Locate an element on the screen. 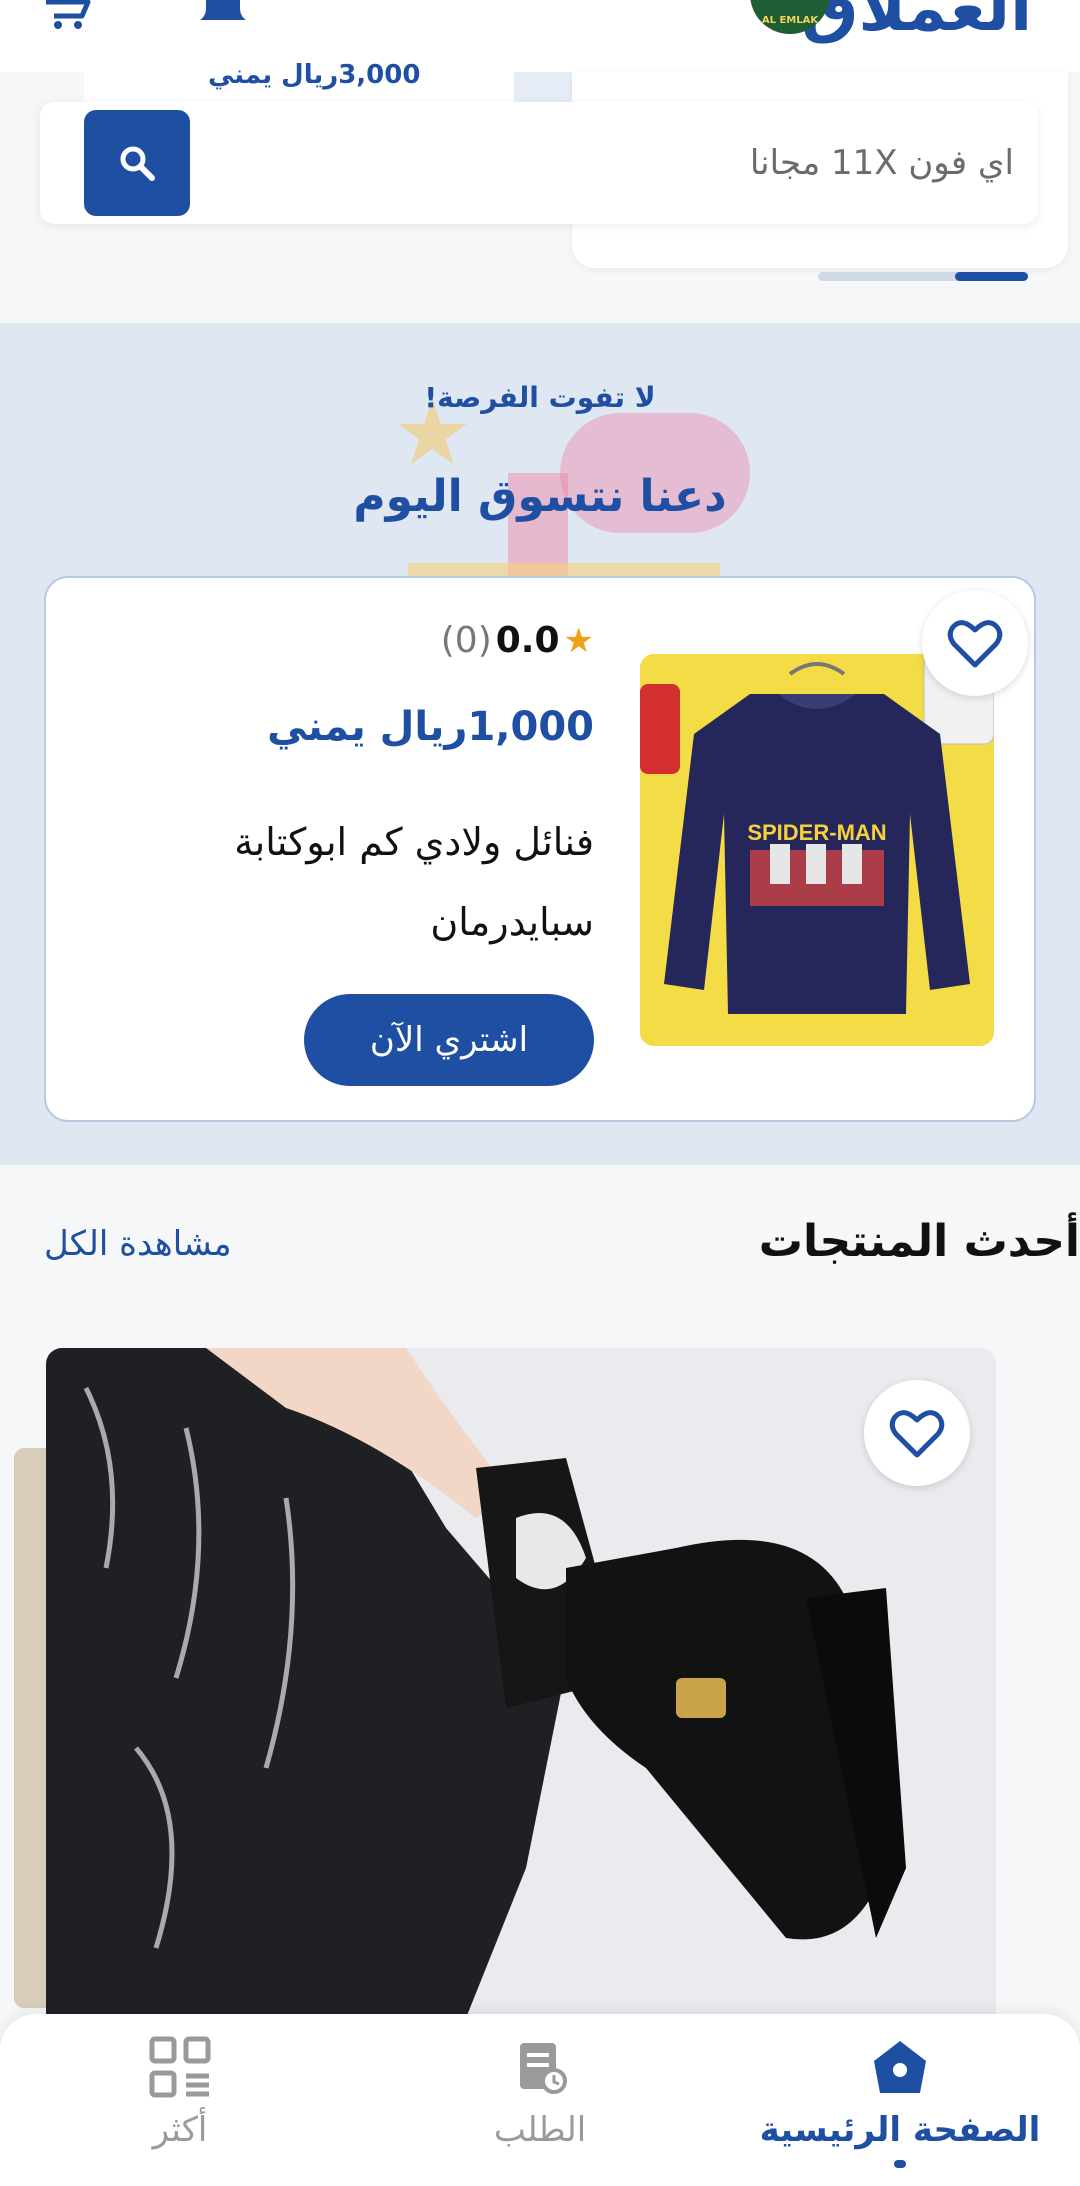 The image size is (1080, 2186). deal-favorite-button is located at coordinates (975, 643).